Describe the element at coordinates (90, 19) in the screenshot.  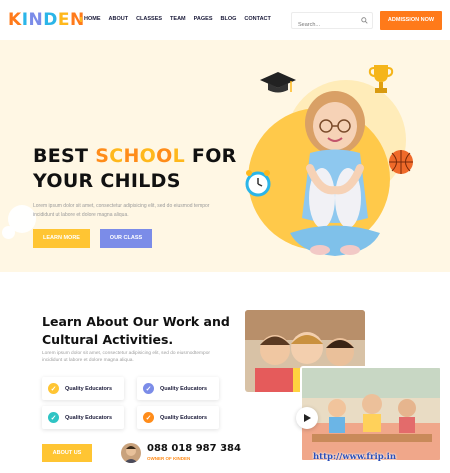
I see `nav-item-home: HOME` at that location.